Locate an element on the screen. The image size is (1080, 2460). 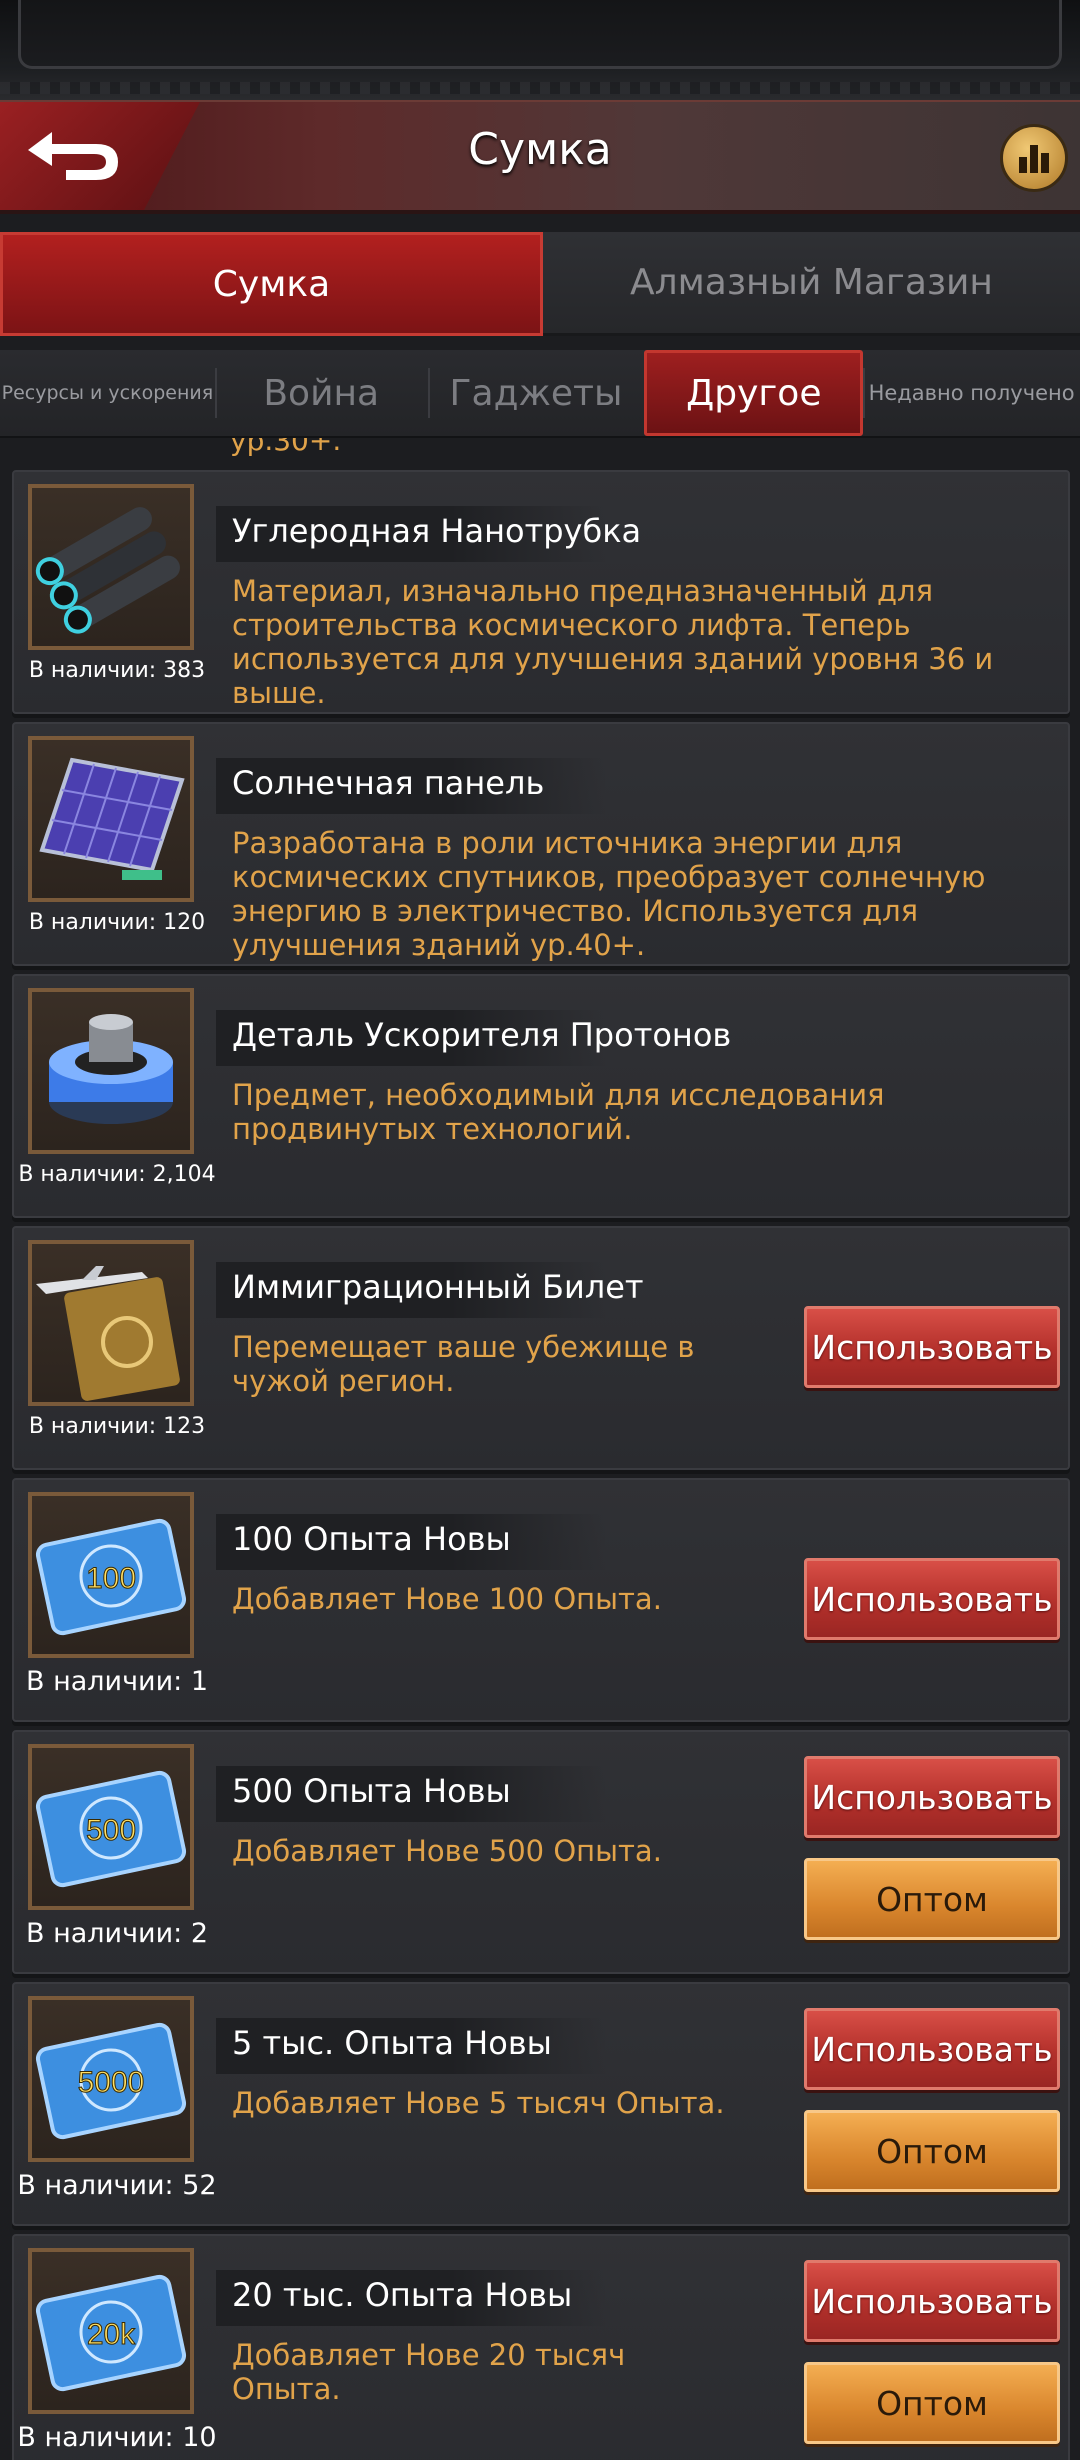
bar-chart-icon is located at coordinates (1034, 159).